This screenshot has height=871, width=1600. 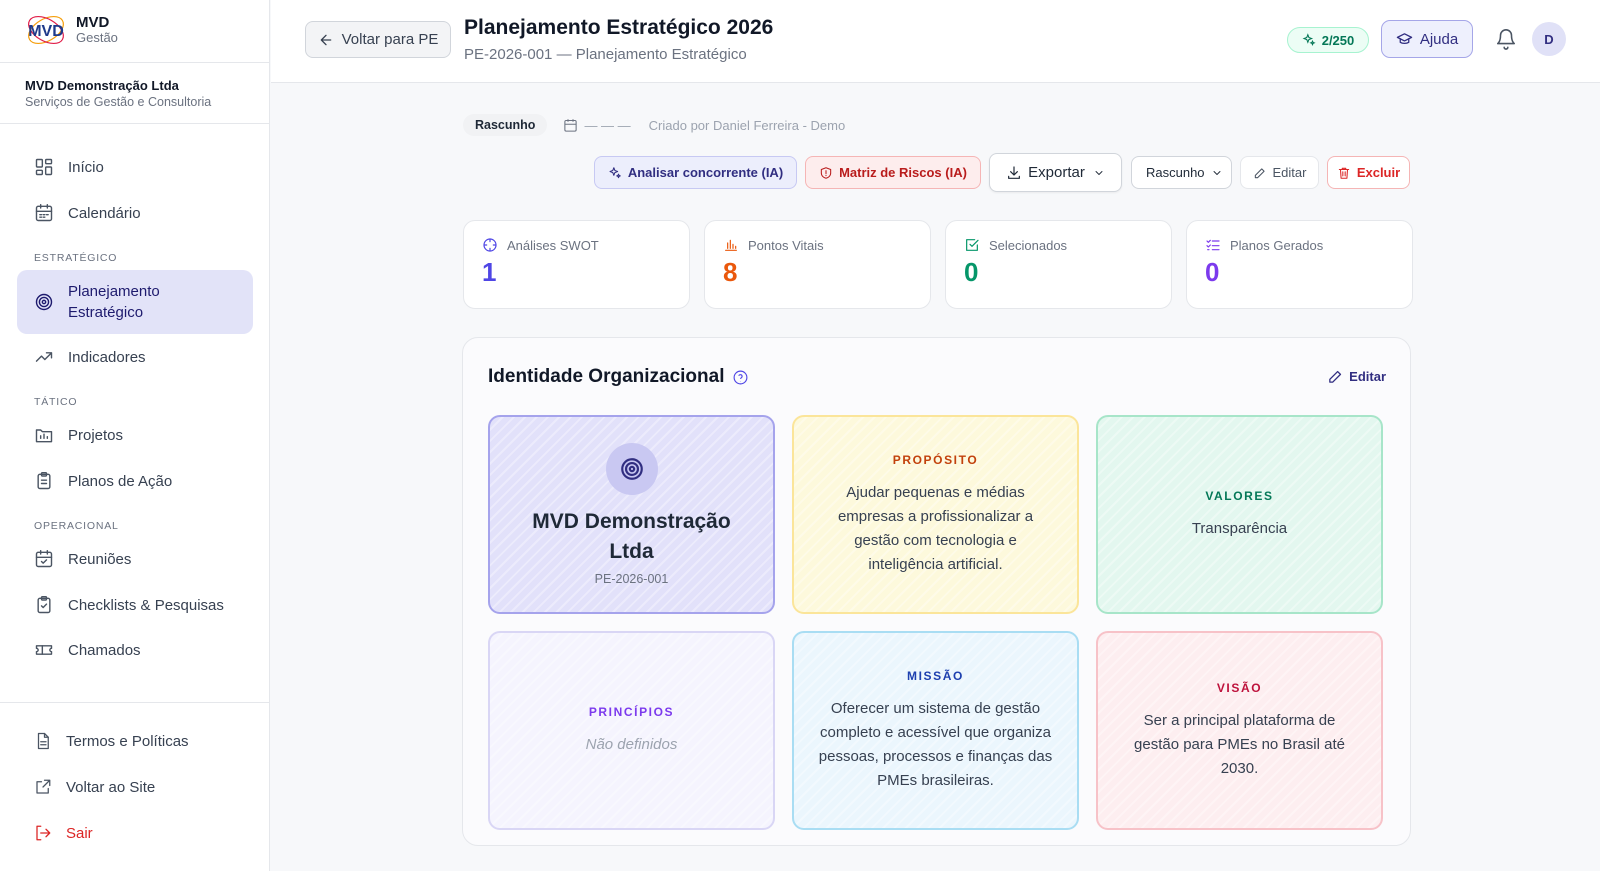 I want to click on download-icon, so click(x=1014, y=172).